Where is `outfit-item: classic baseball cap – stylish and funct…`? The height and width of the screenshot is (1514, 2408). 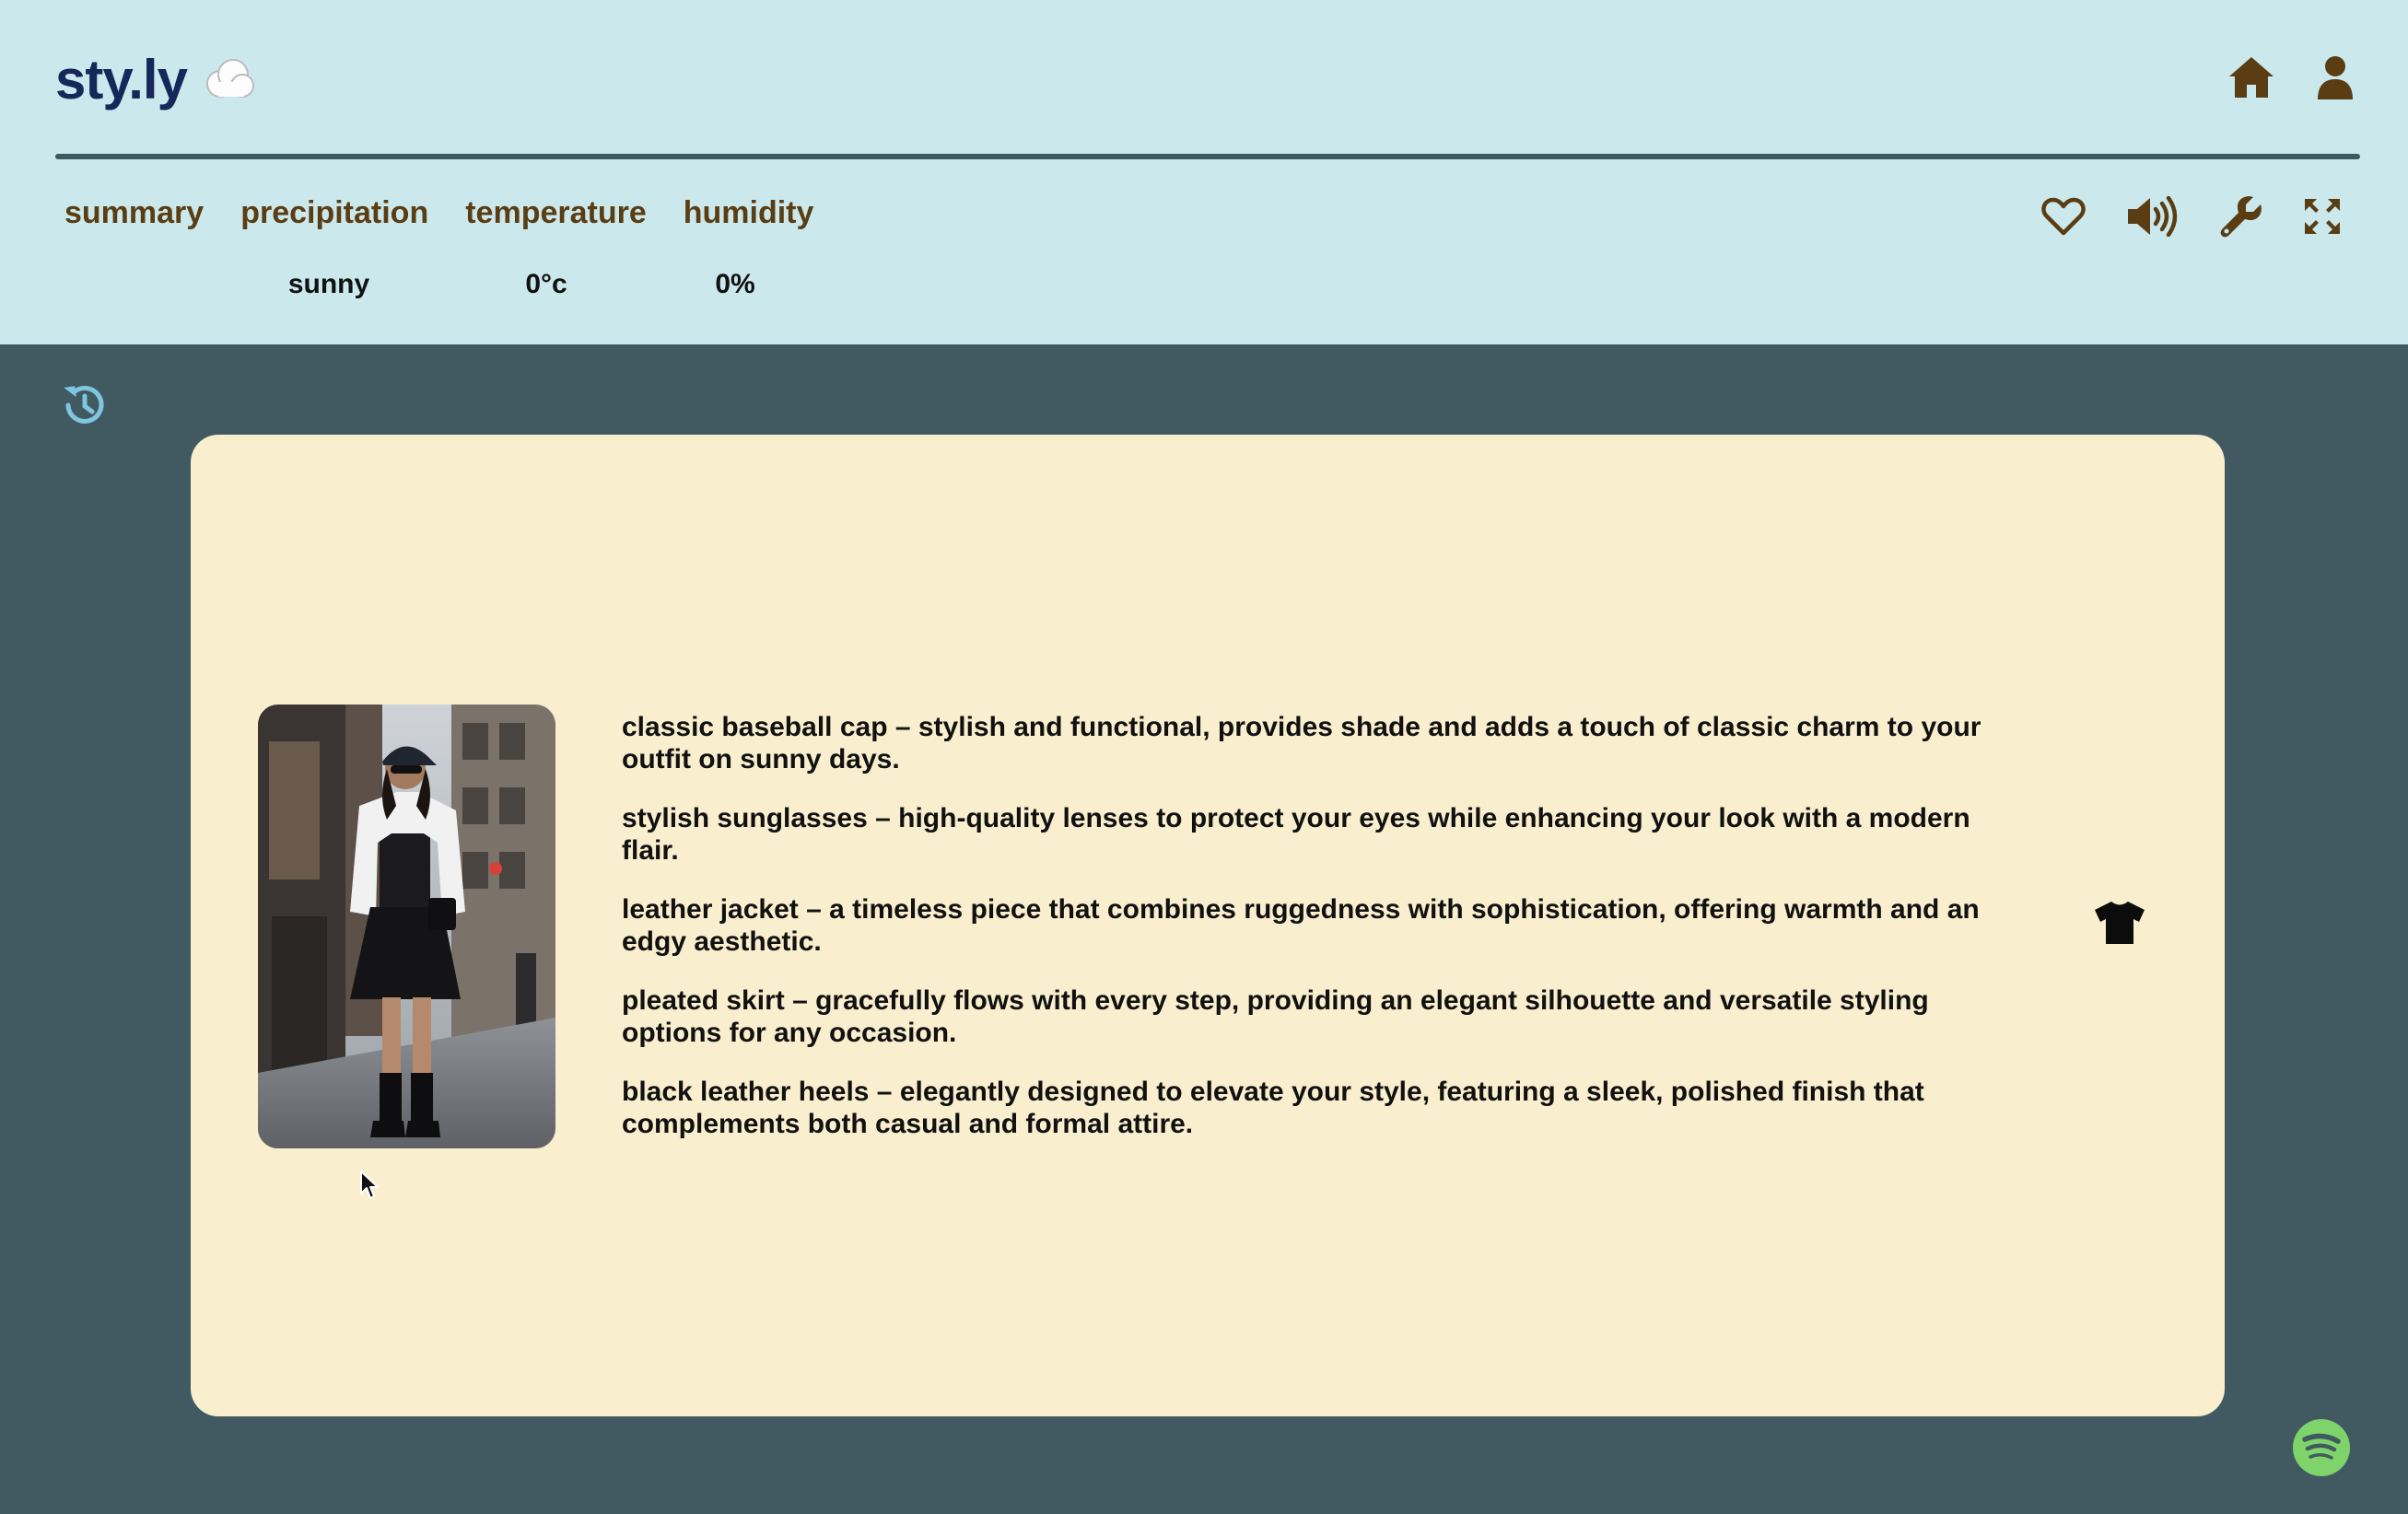 outfit-item: classic baseball cap – stylish and funct… is located at coordinates (1302, 743).